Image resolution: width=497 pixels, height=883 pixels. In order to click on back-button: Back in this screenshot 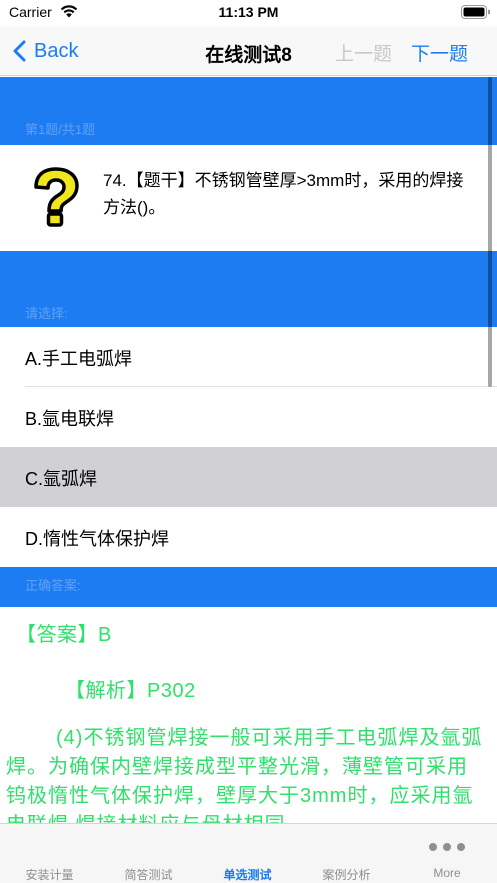, I will do `click(45, 51)`.